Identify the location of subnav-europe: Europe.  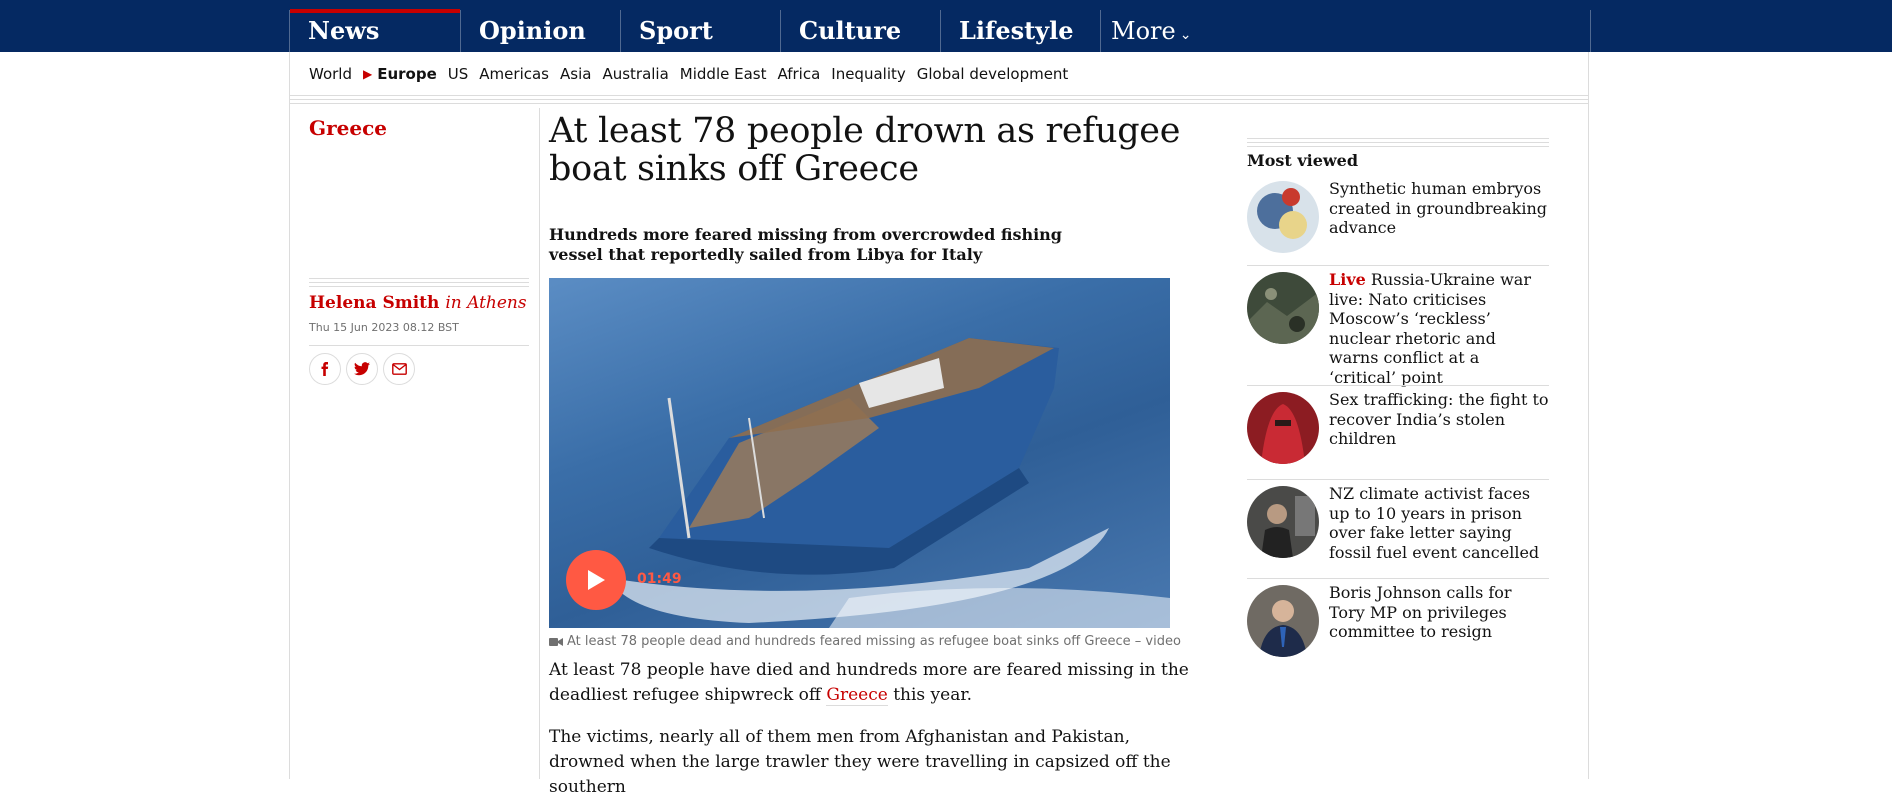
(407, 74).